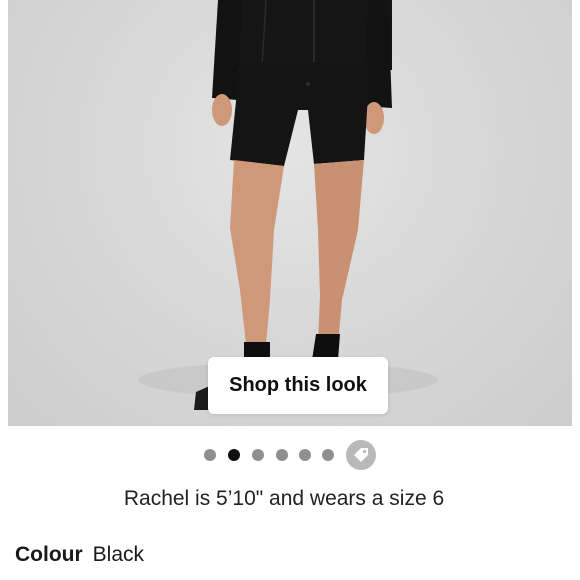  What do you see at coordinates (118, 554) in the screenshot?
I see `colour-value: Black` at bounding box center [118, 554].